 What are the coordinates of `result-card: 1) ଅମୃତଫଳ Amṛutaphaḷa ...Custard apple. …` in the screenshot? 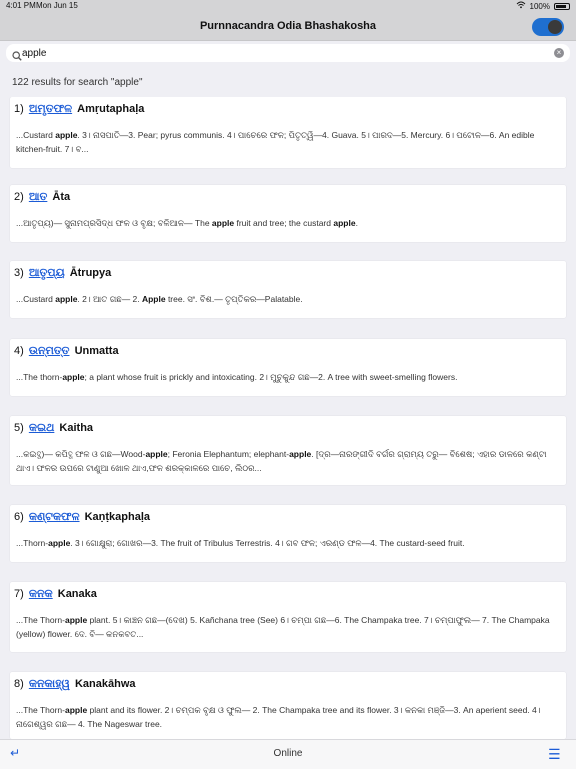 It's located at (288, 132).